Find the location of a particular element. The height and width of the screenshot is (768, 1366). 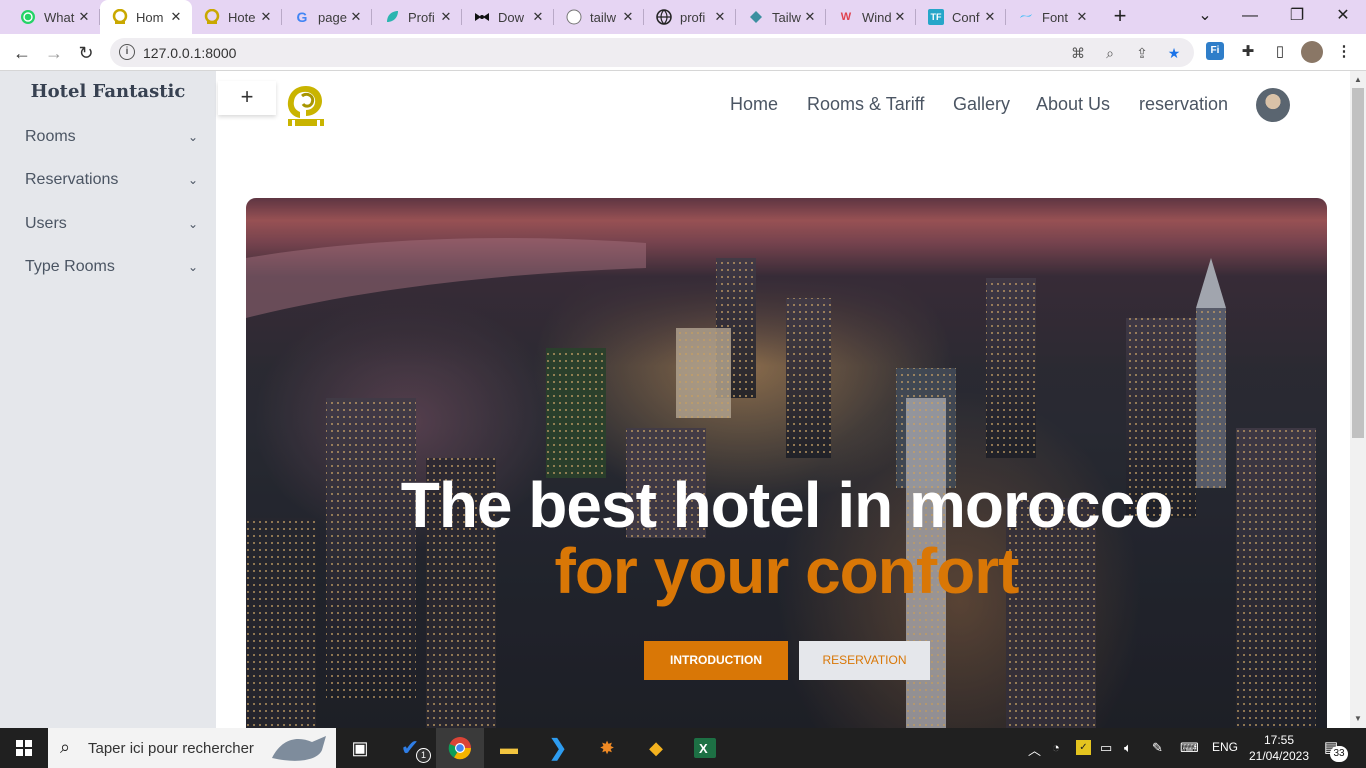

leaf-icon is located at coordinates (392, 17).